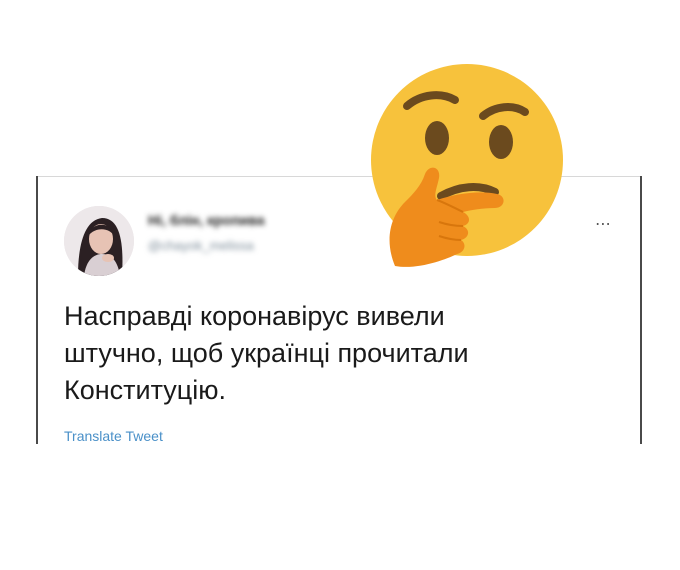 This screenshot has width=680, height=570. I want to click on more-options-icon: ⋯, so click(603, 224).